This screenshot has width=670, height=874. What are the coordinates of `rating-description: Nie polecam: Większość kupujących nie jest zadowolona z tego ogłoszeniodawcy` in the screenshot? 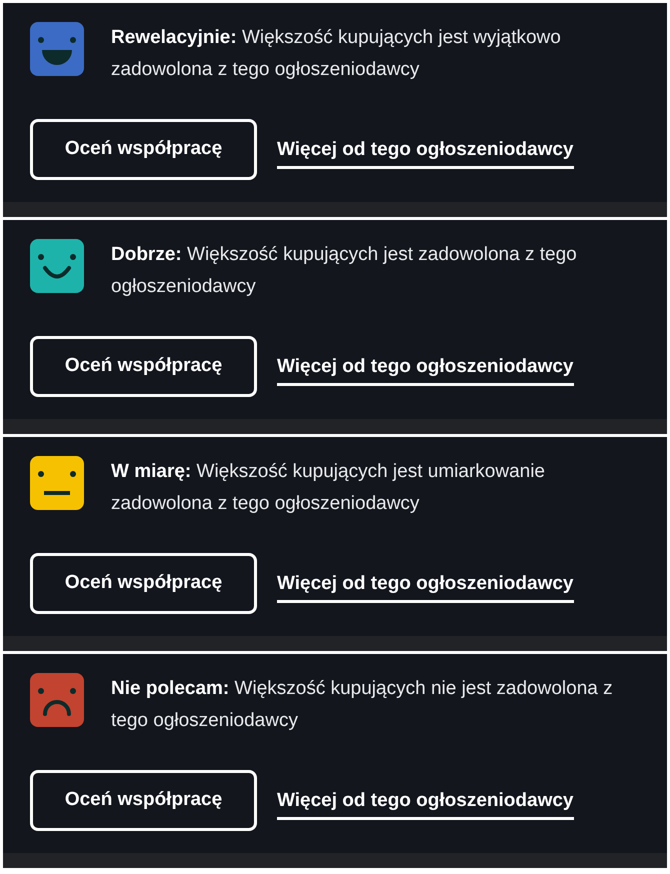 It's located at (362, 705).